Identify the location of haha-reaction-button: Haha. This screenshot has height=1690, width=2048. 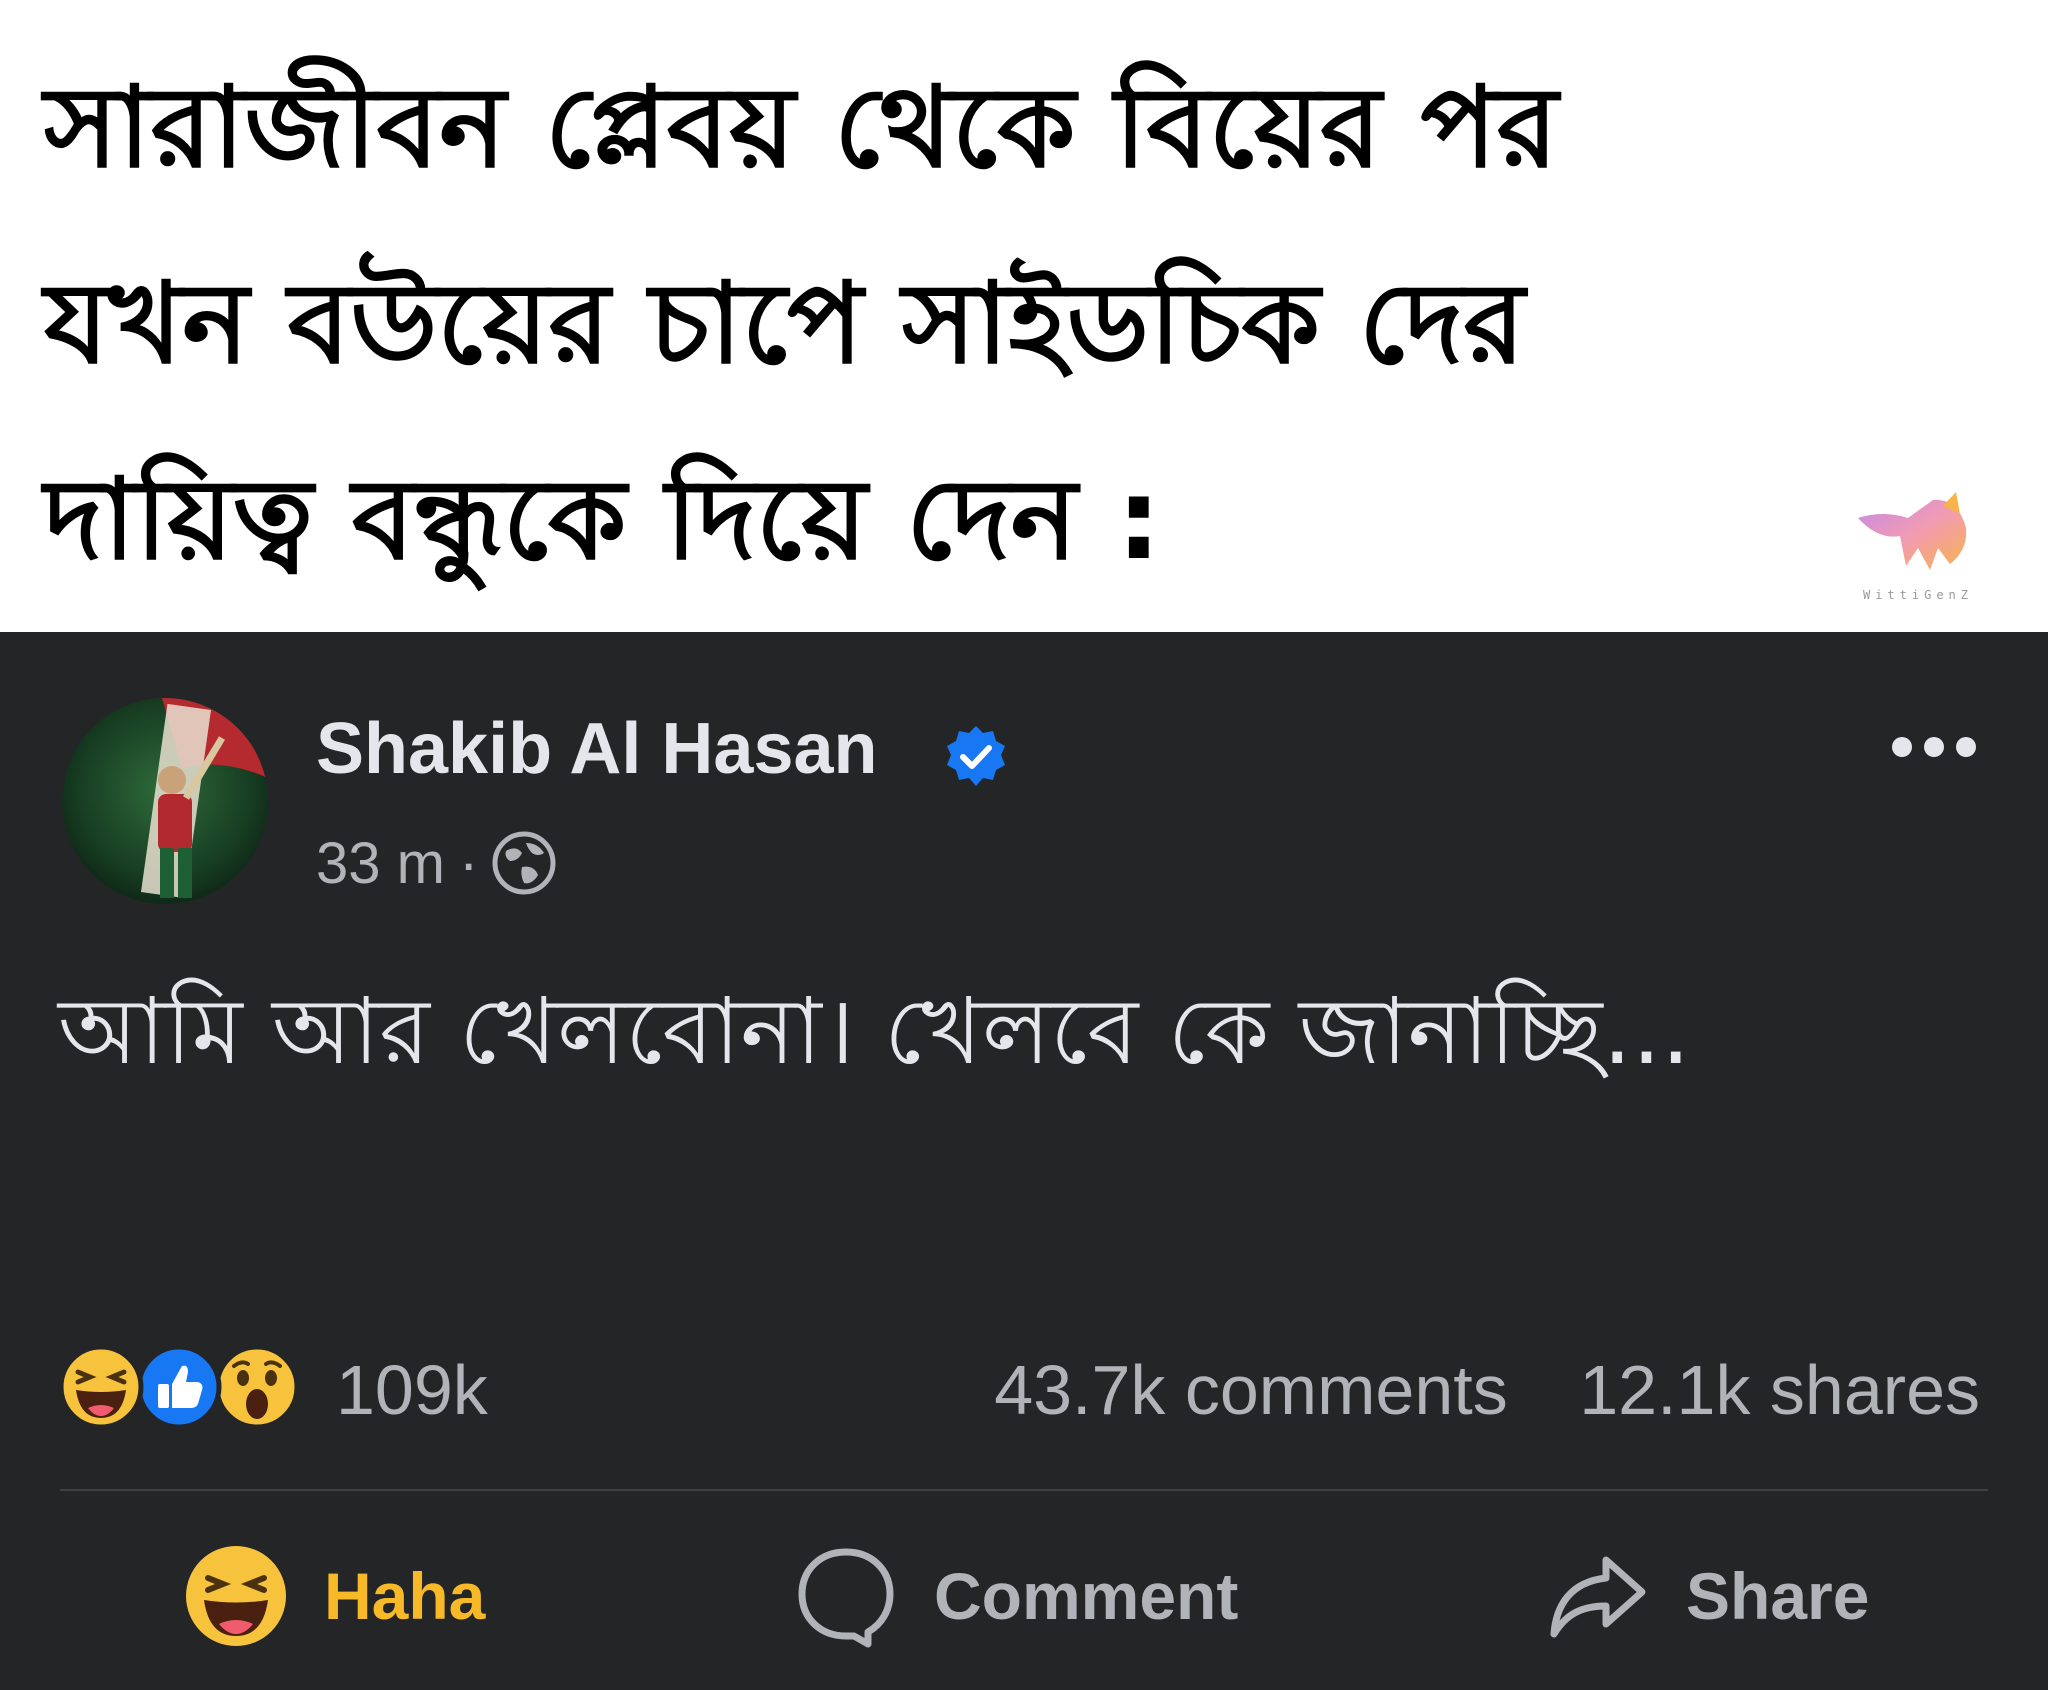
(333, 1596).